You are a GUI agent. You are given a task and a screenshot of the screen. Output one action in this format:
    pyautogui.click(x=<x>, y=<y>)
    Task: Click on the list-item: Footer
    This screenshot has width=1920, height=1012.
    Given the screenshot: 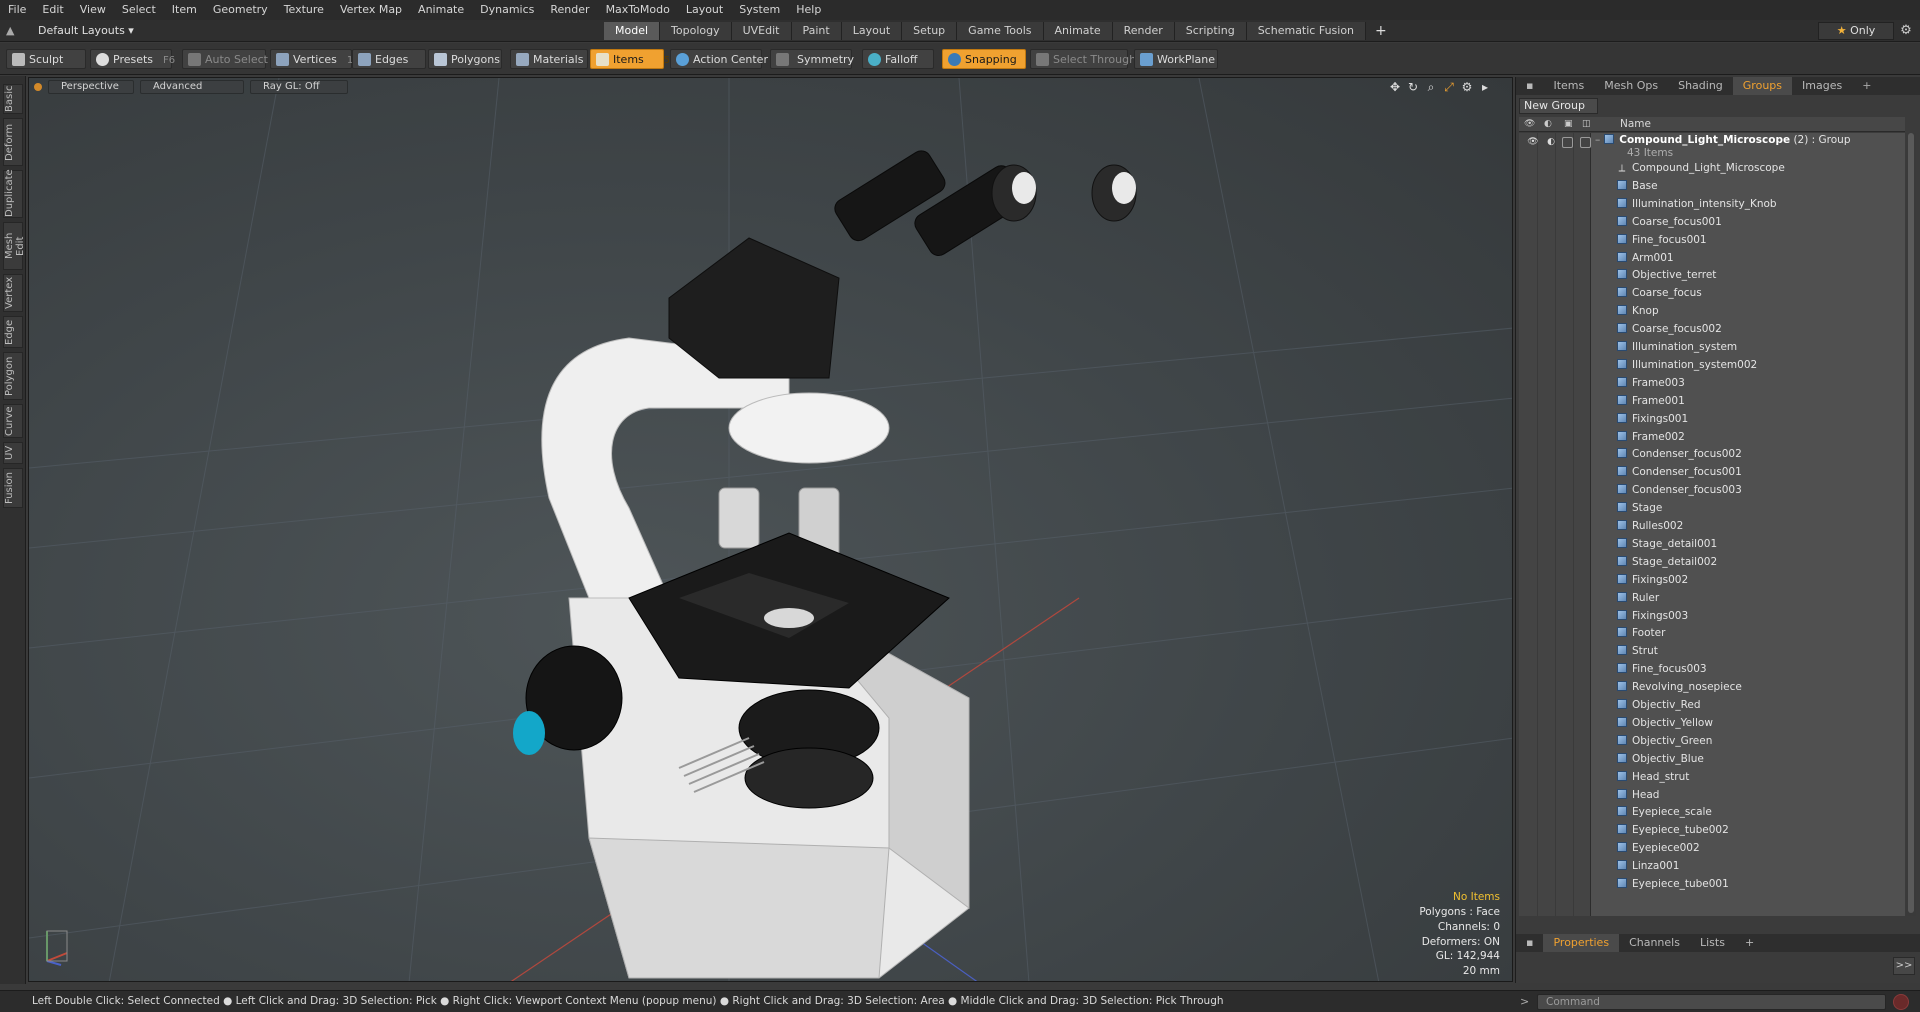 What is the action you would take?
    pyautogui.click(x=1748, y=633)
    